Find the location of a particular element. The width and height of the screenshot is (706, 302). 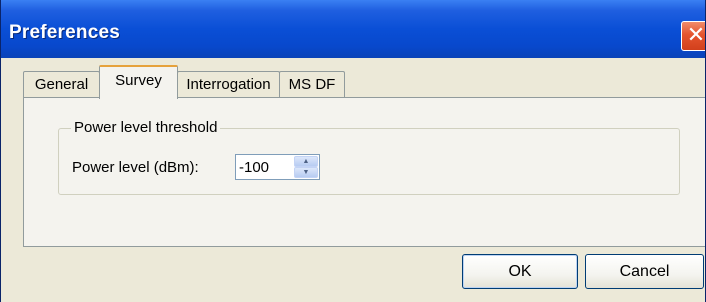

group-title: Power level threshold is located at coordinates (146, 127).